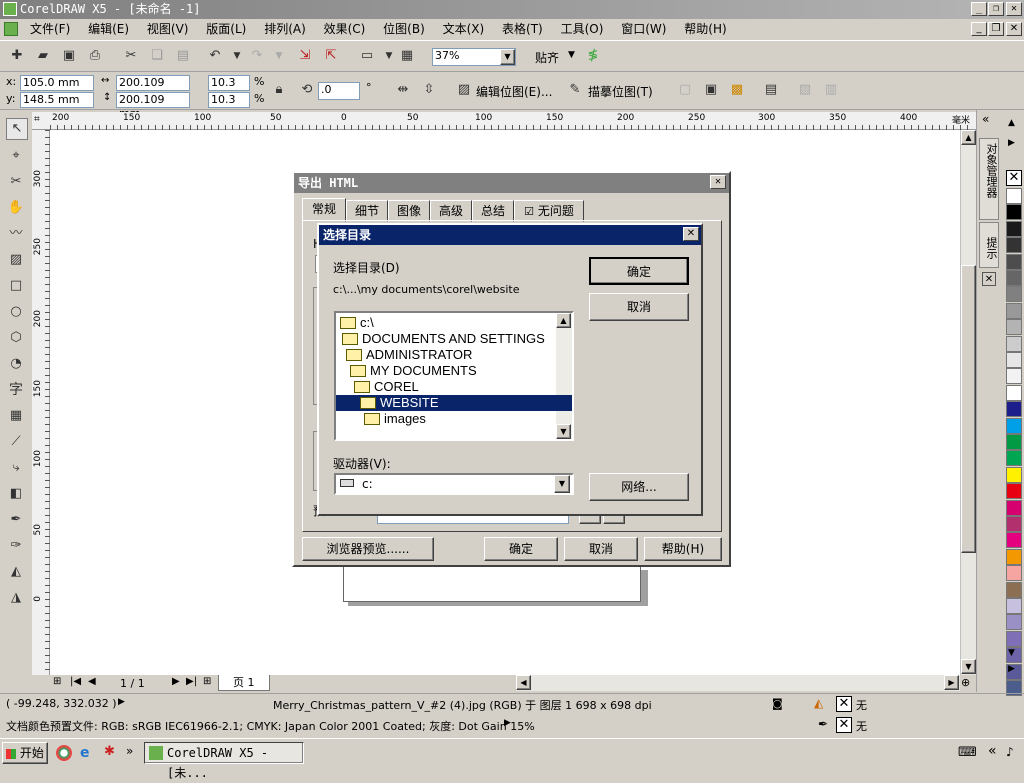 This screenshot has height=783, width=1024. What do you see at coordinates (121, 702) in the screenshot?
I see `coords-arrow-icon: ▶` at bounding box center [121, 702].